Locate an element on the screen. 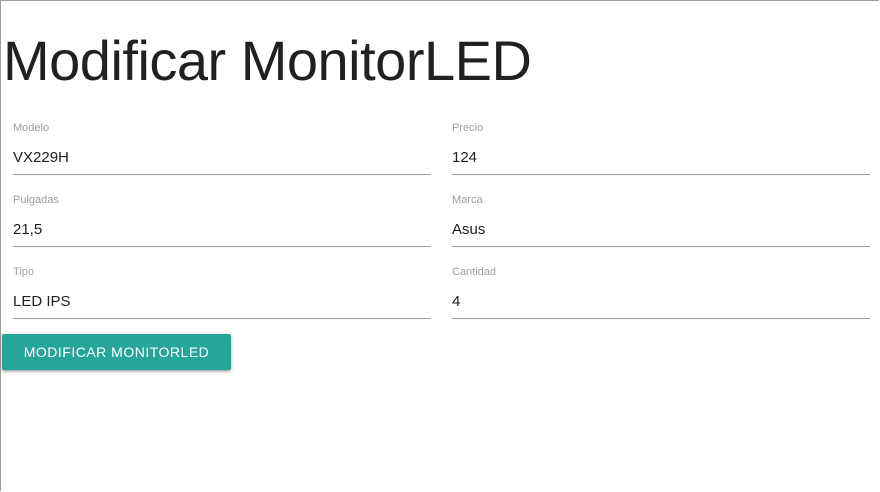  modelo-input is located at coordinates (222, 158).